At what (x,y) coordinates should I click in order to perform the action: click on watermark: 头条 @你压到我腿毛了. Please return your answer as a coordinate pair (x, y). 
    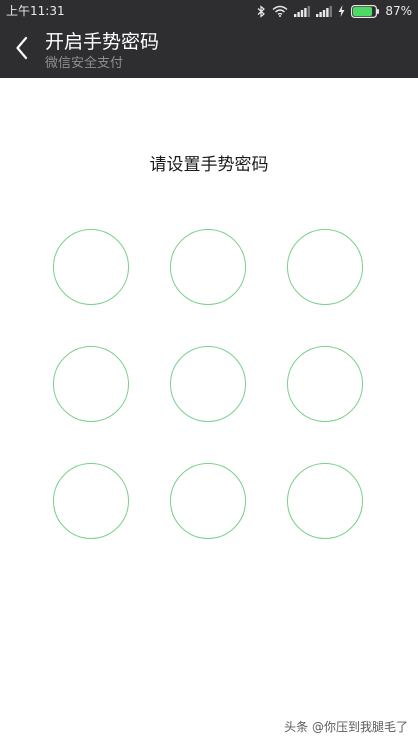
    Looking at the image, I should click on (346, 727).